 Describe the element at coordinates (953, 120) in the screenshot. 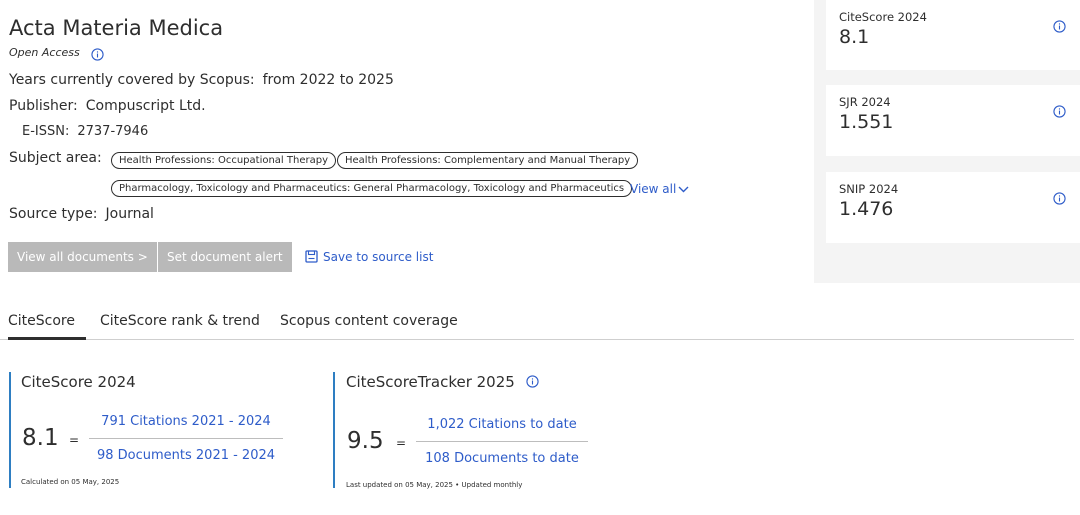

I see `metric-card-sjr: SJR 2024 1.551` at that location.